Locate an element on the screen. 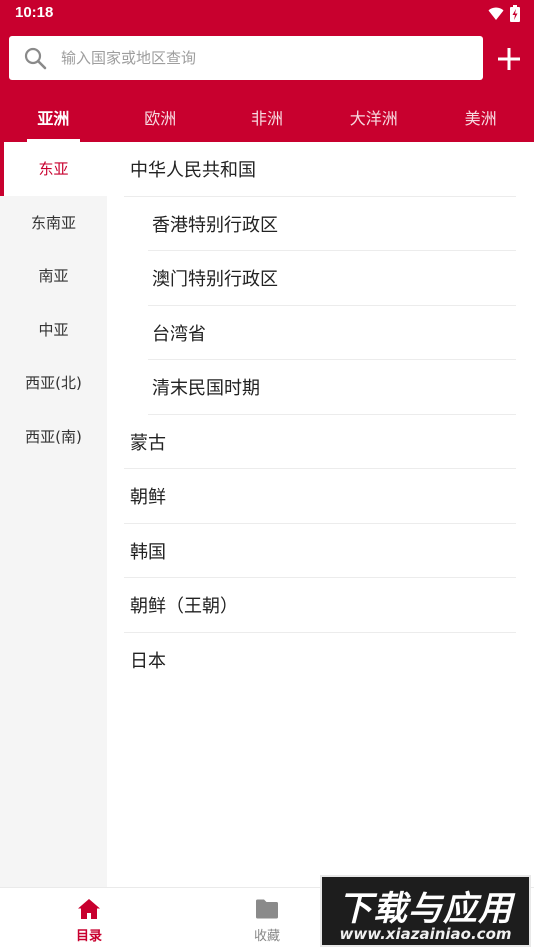 Image resolution: width=534 pixels, height=950 pixels. tab-label: 大洋洲 is located at coordinates (373, 118).